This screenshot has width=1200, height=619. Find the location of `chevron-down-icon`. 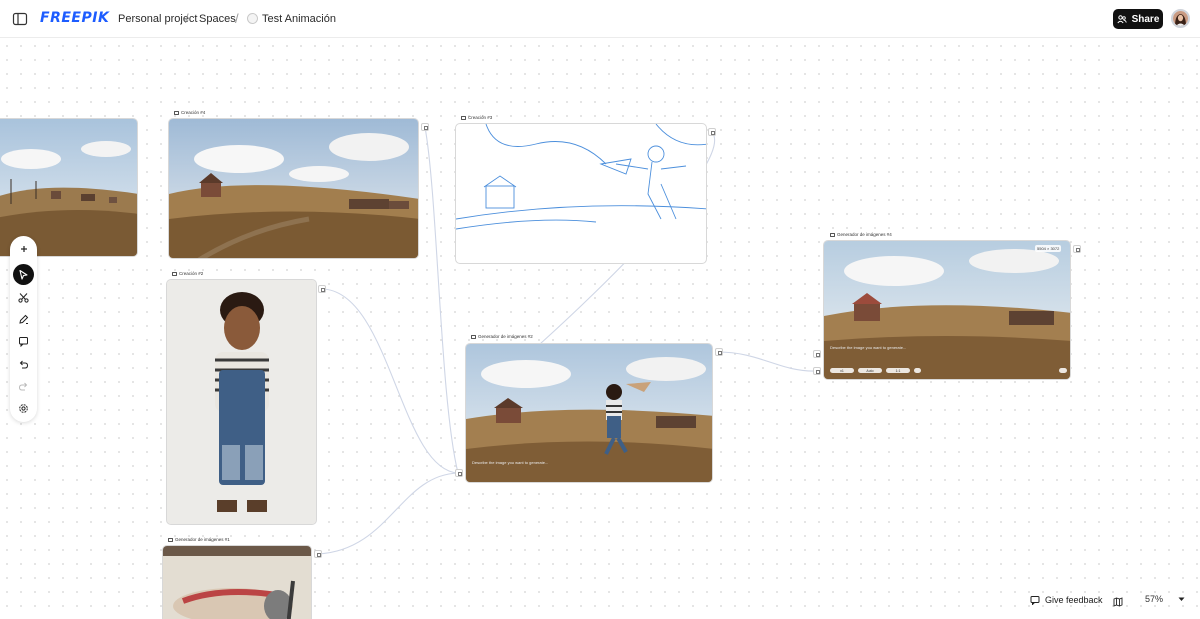

chevron-down-icon is located at coordinates (1181, 599).